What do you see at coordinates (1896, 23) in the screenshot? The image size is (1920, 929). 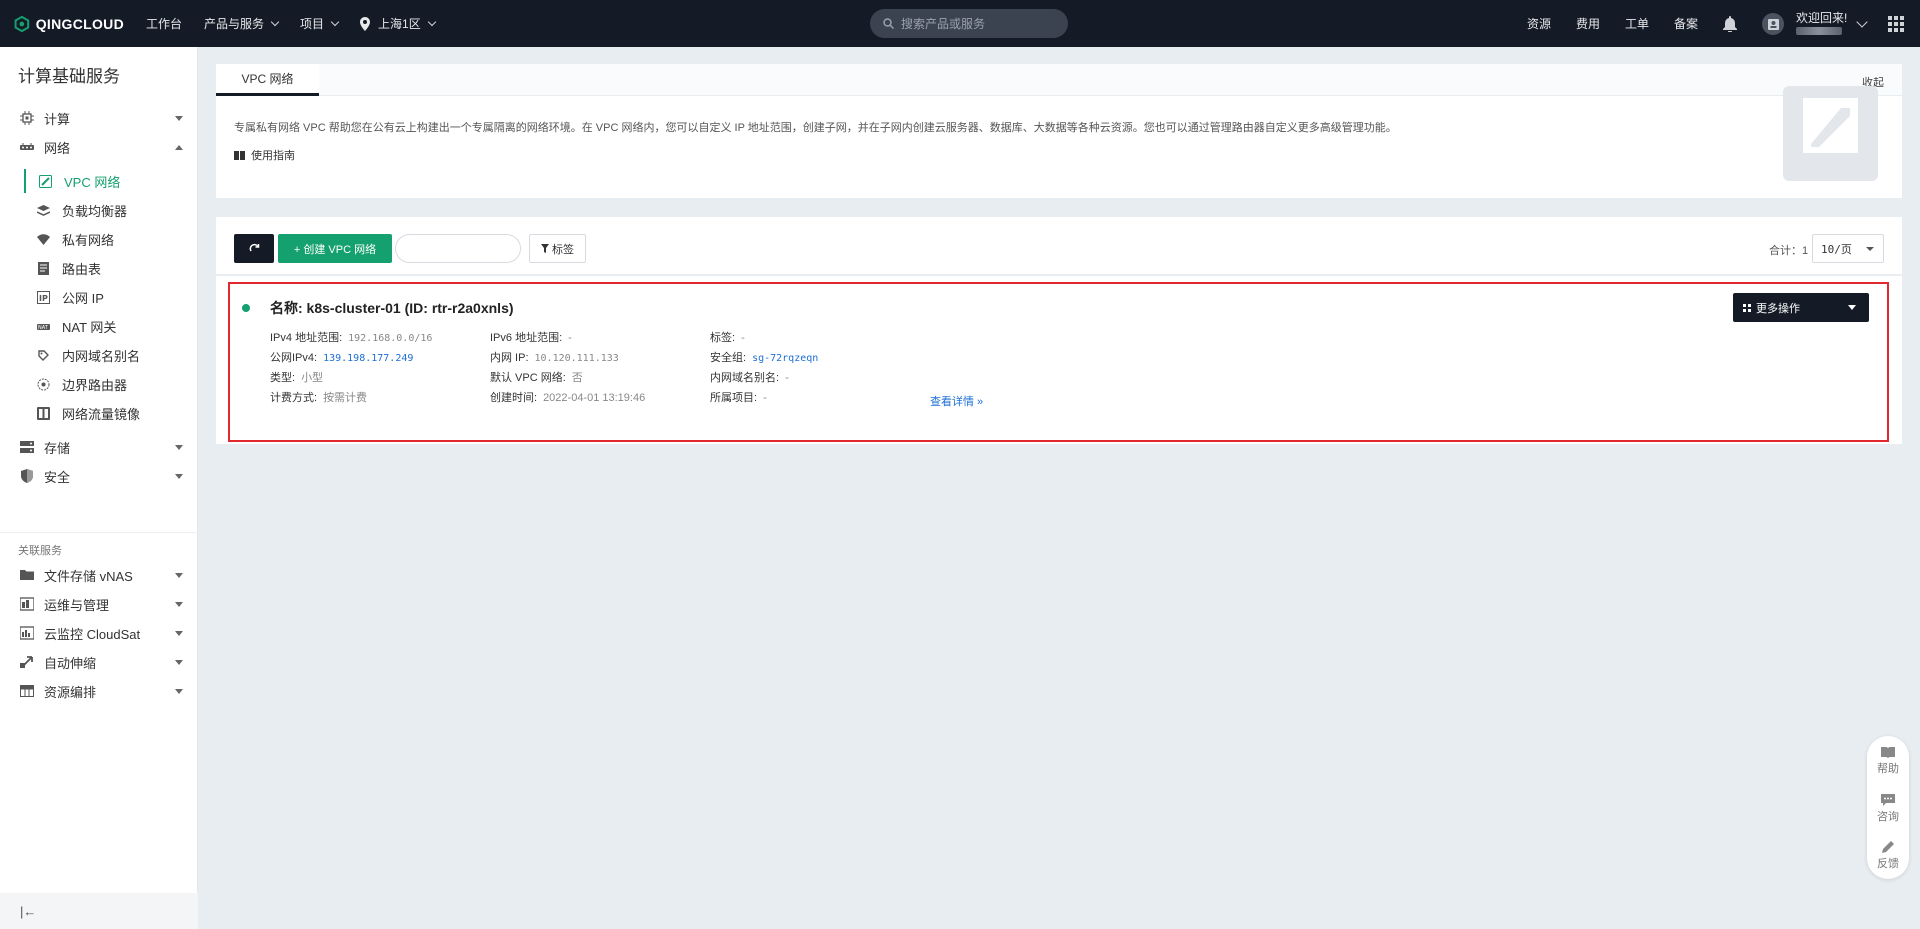 I see `app-grid-icon` at bounding box center [1896, 23].